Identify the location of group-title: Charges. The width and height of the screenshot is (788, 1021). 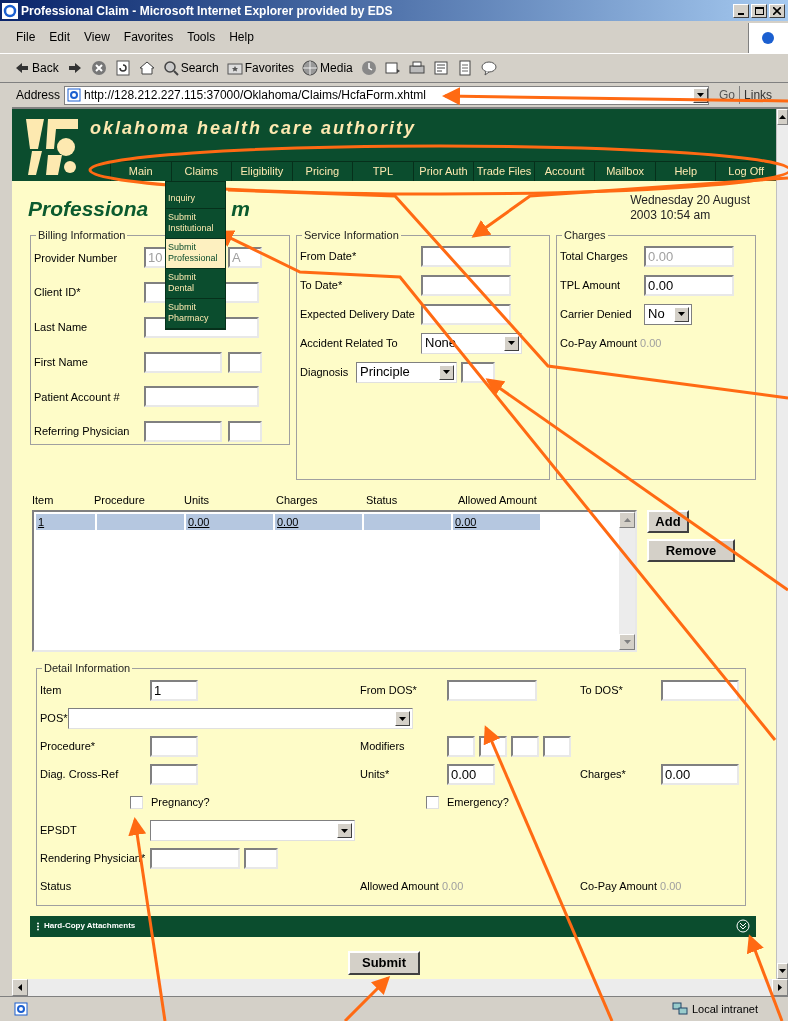
(585, 235).